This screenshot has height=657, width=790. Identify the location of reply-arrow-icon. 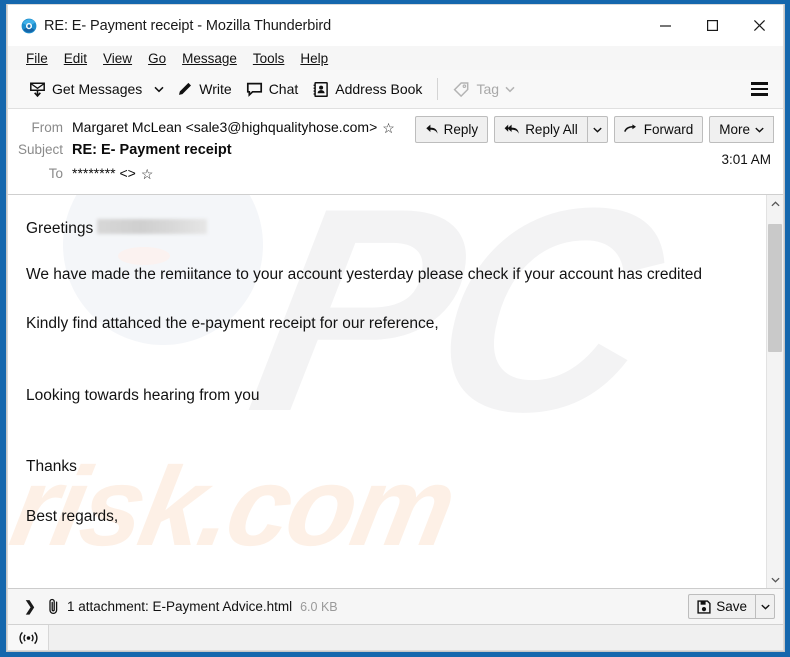
(432, 129).